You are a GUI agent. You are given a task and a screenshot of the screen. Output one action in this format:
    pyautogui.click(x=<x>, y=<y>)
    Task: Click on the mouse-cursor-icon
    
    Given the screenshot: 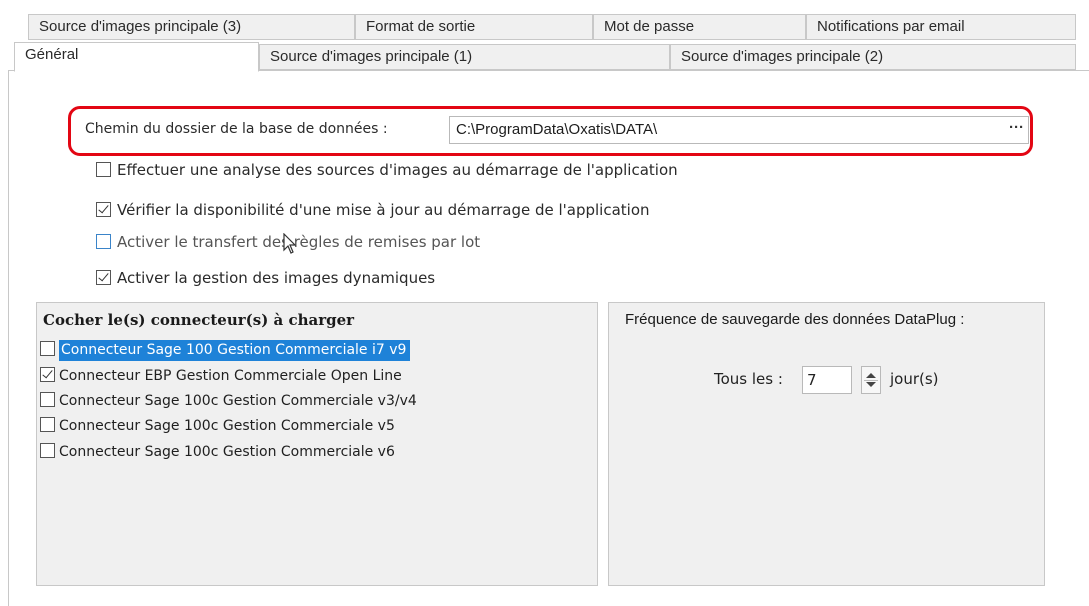 What is the action you would take?
    pyautogui.click(x=290, y=243)
    